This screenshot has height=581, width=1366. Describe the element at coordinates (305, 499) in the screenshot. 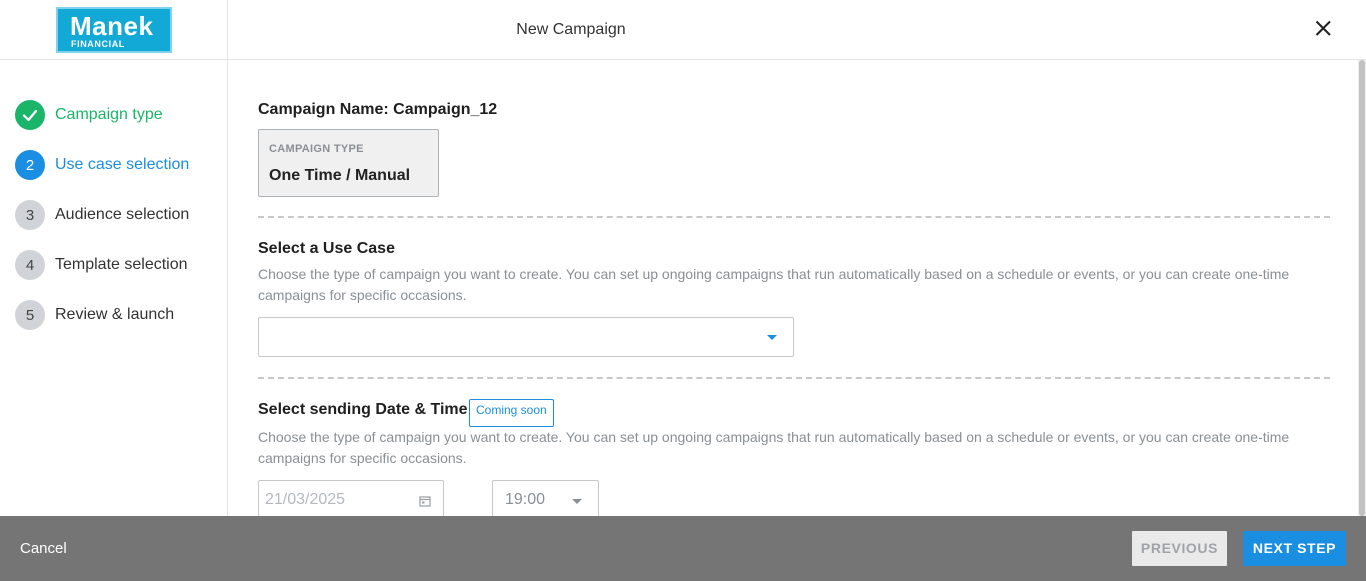

I see `date-value: 21/03/2025` at that location.